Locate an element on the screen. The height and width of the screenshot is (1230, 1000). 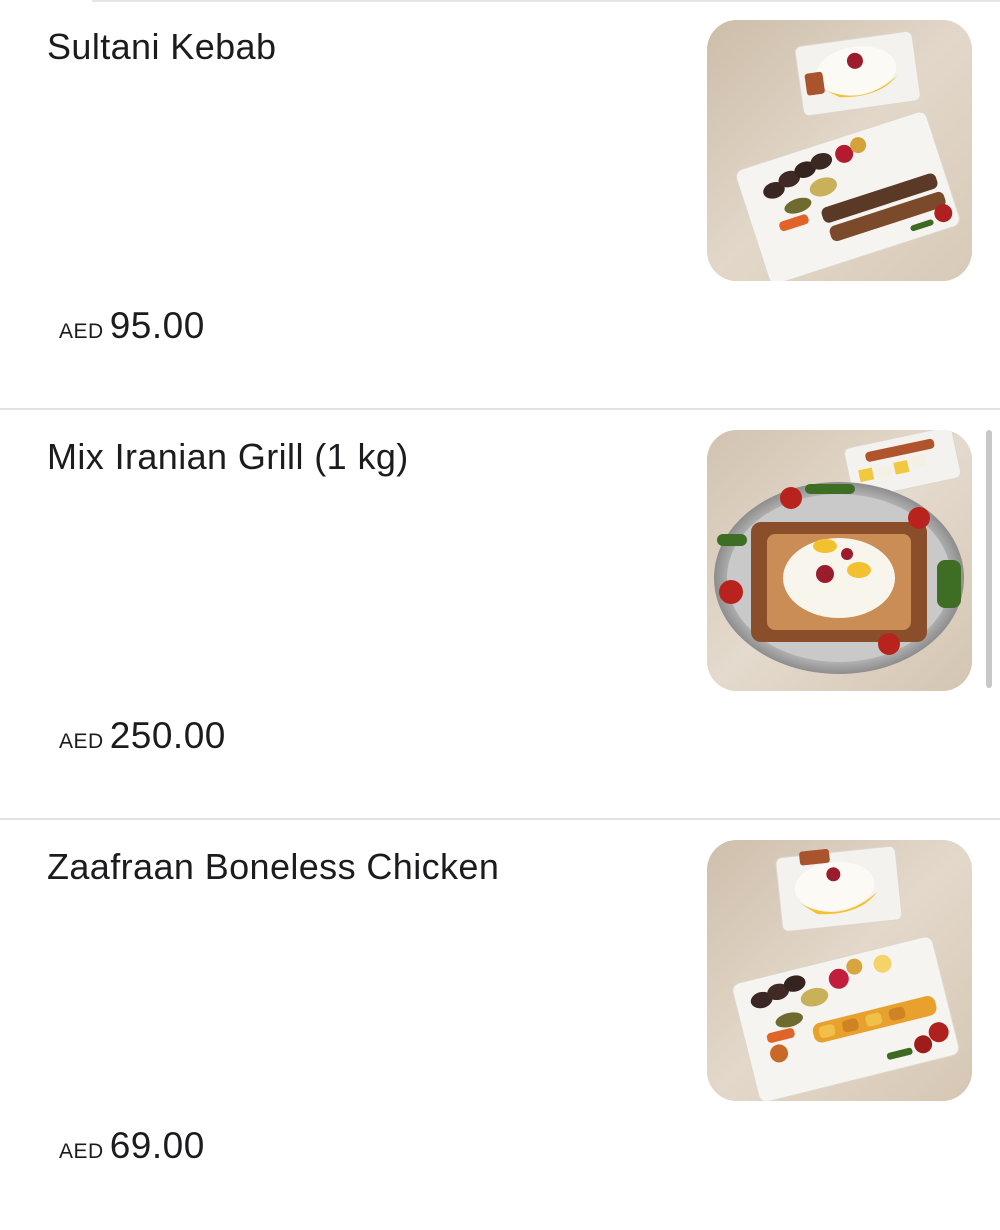
price-amount: 69.00 is located at coordinates (157, 1145).